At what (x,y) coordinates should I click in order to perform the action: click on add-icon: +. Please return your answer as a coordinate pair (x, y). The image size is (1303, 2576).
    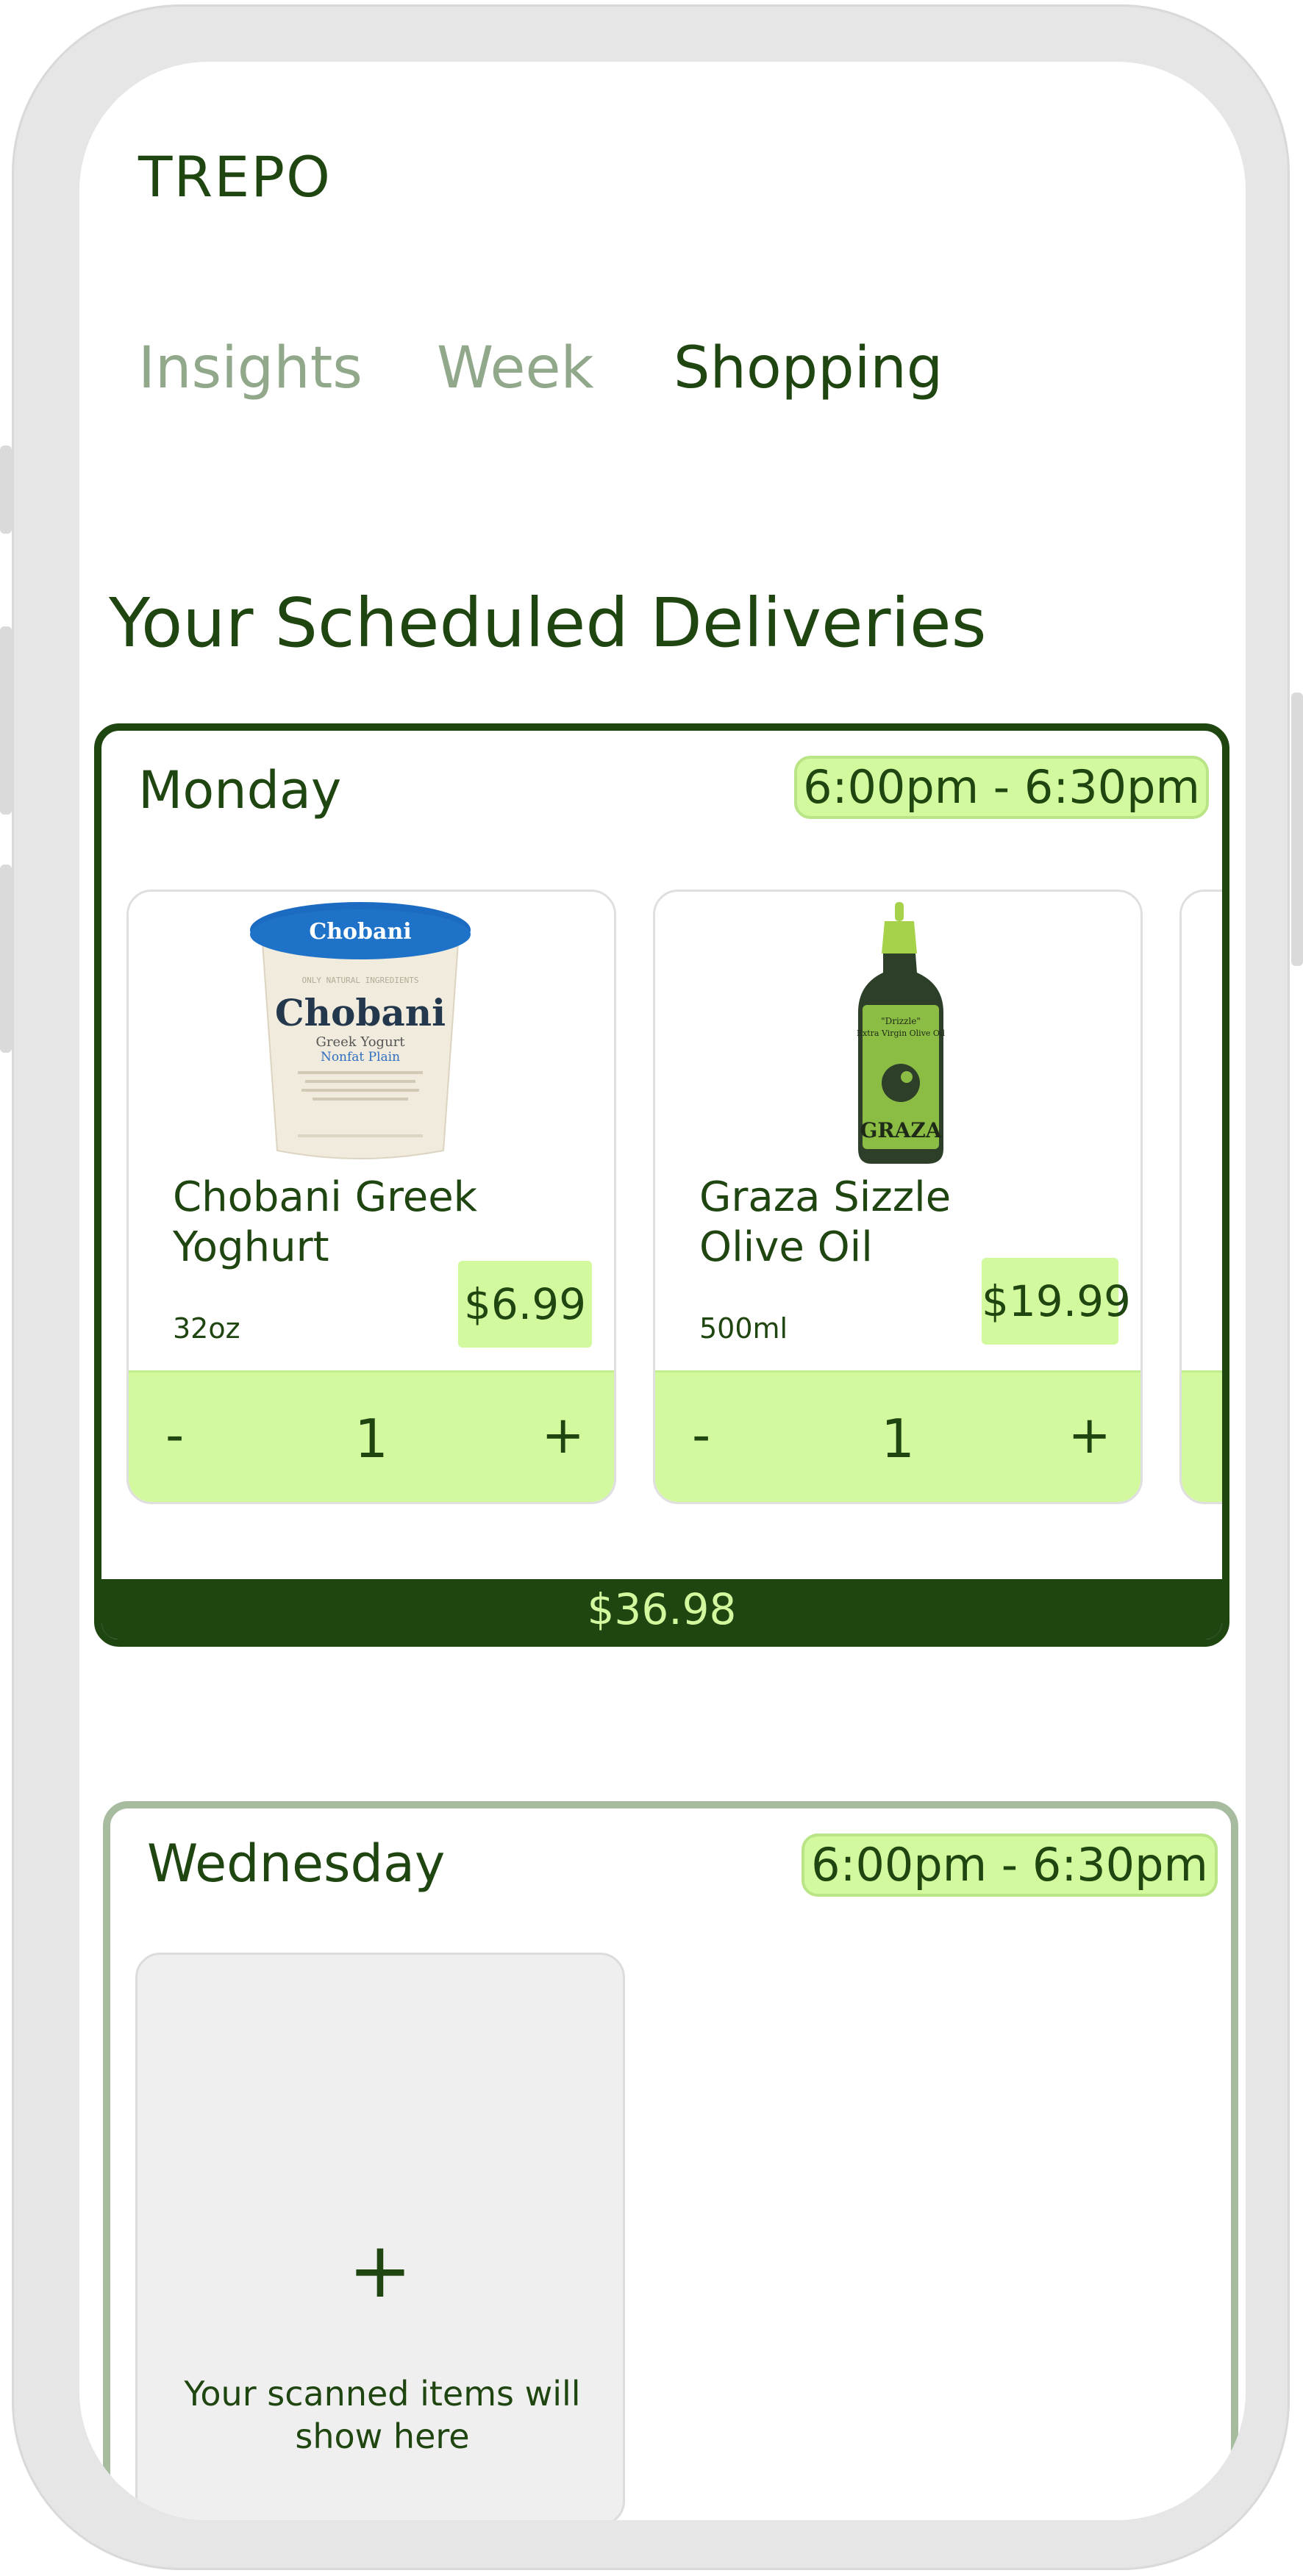
    Looking at the image, I should click on (380, 2270).